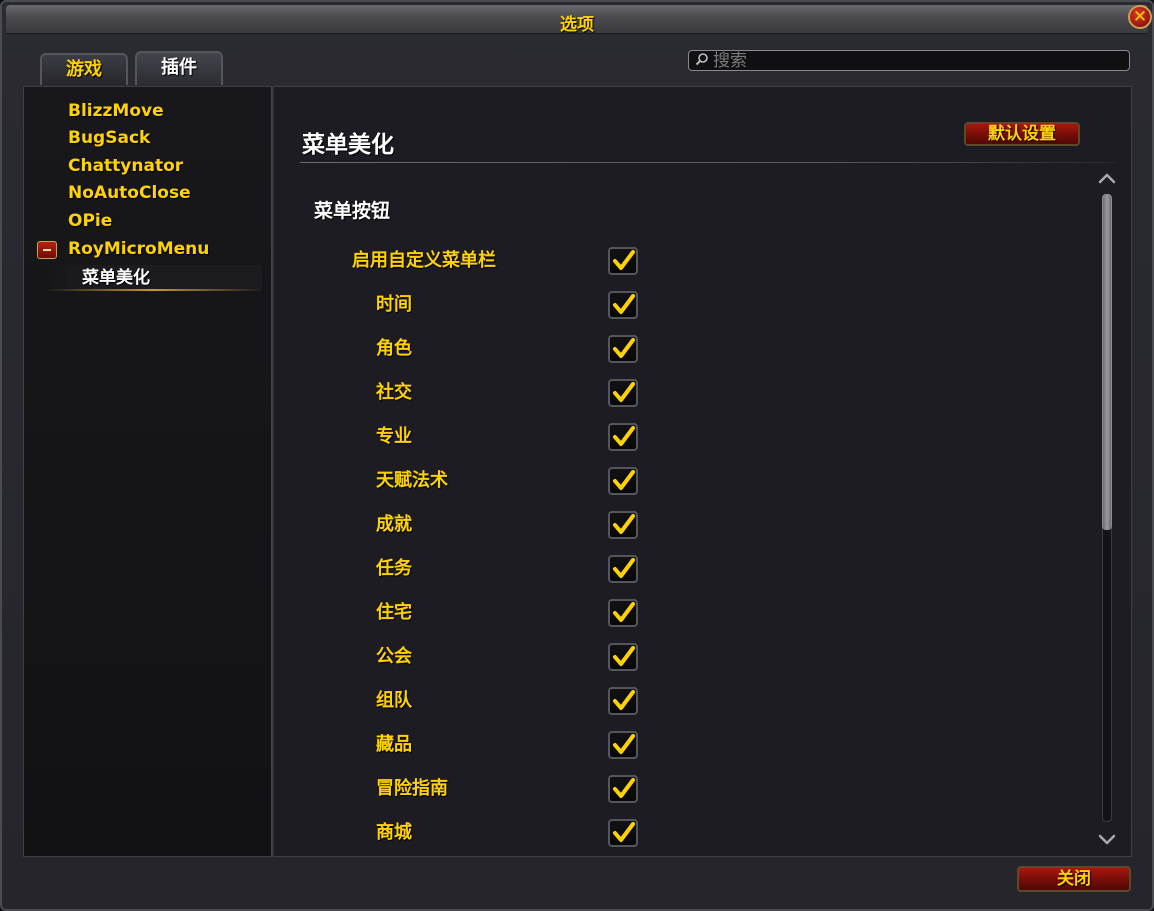 This screenshot has width=1154, height=911. Describe the element at coordinates (348, 145) in the screenshot. I see `page-title: 菜单美化` at that location.